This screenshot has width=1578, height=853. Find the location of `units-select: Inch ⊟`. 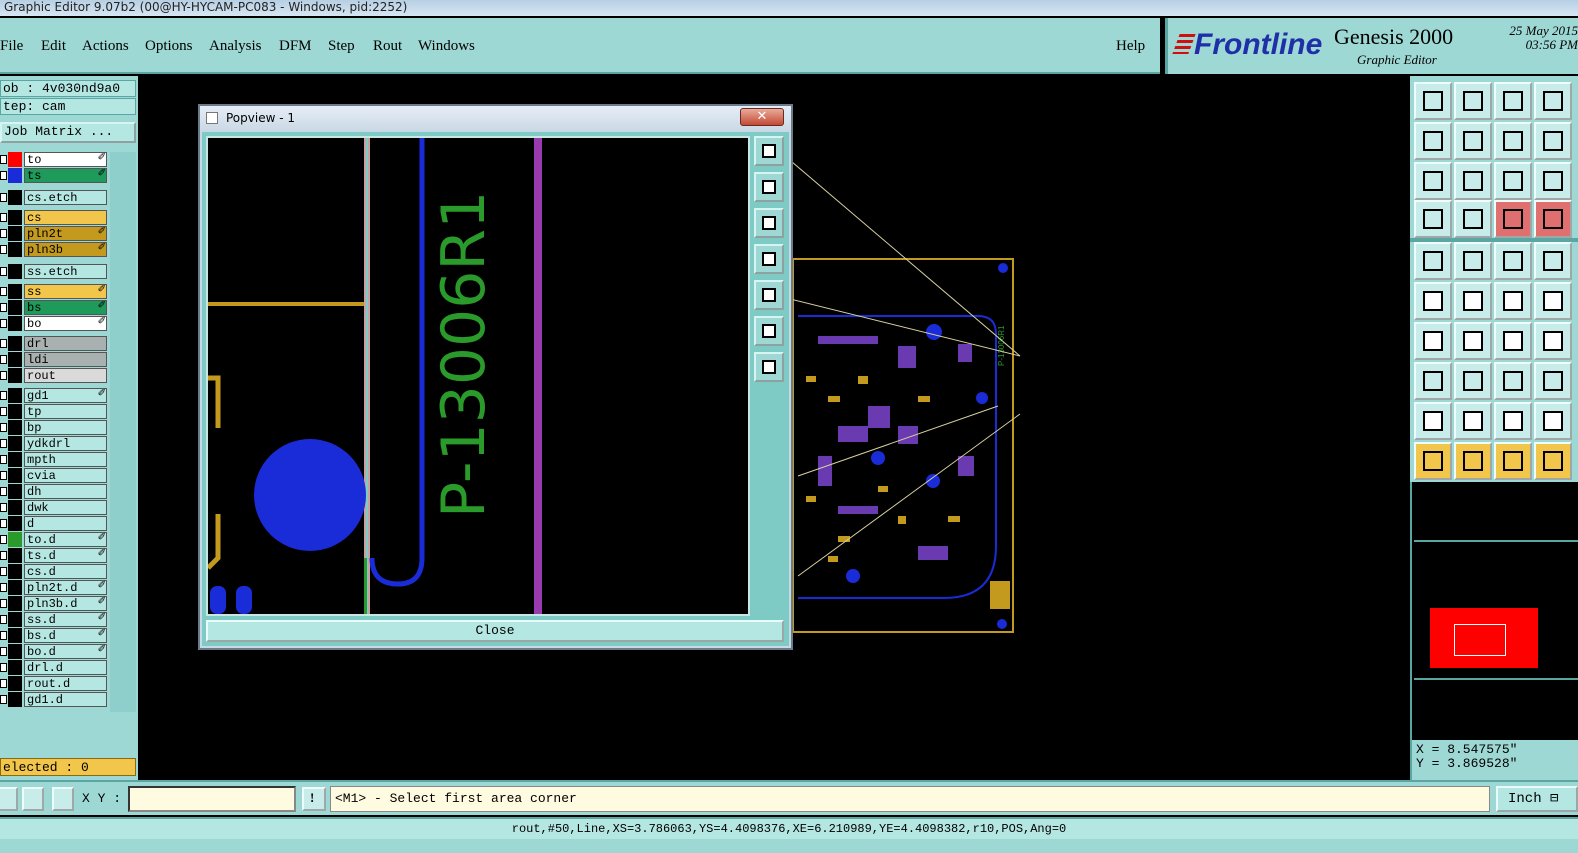

units-select: Inch ⊟ is located at coordinates (1537, 799).